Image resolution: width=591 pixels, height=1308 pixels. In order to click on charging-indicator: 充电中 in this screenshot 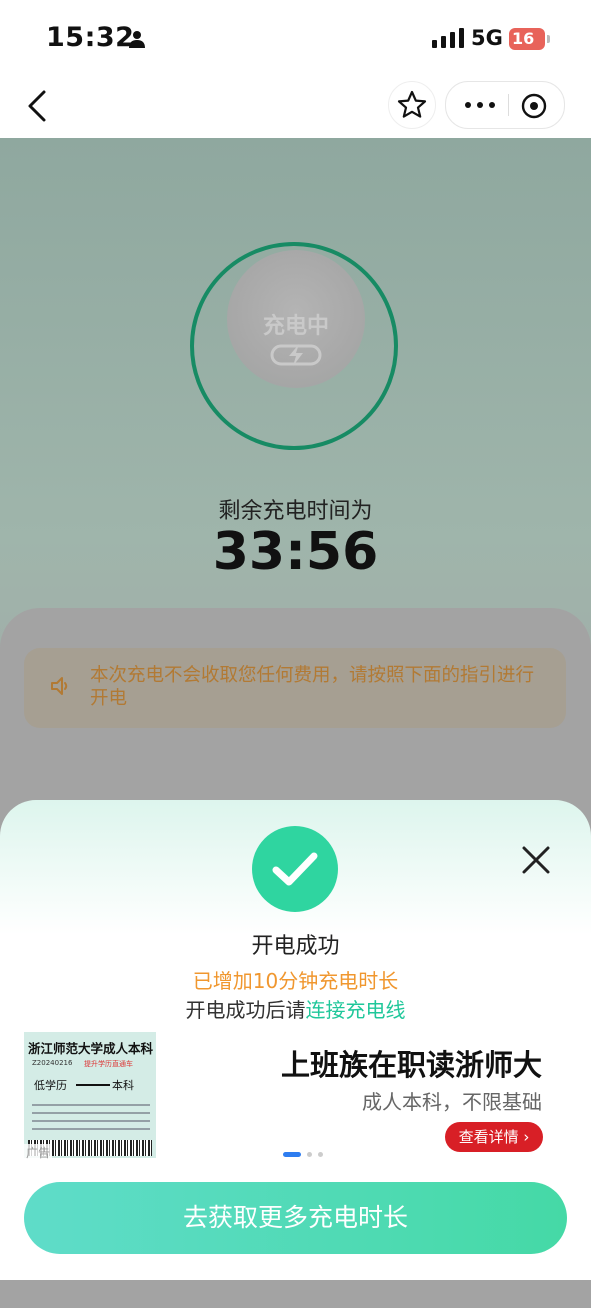, I will do `click(296, 319)`.